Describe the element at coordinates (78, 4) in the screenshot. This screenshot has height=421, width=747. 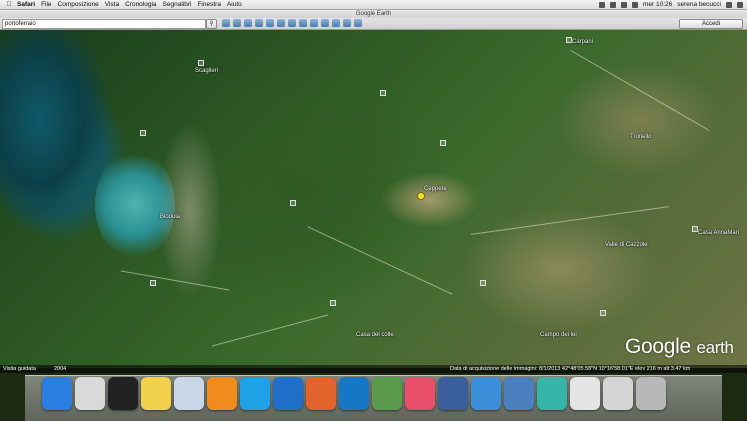
I see `menu-composizione: Composizione` at that location.